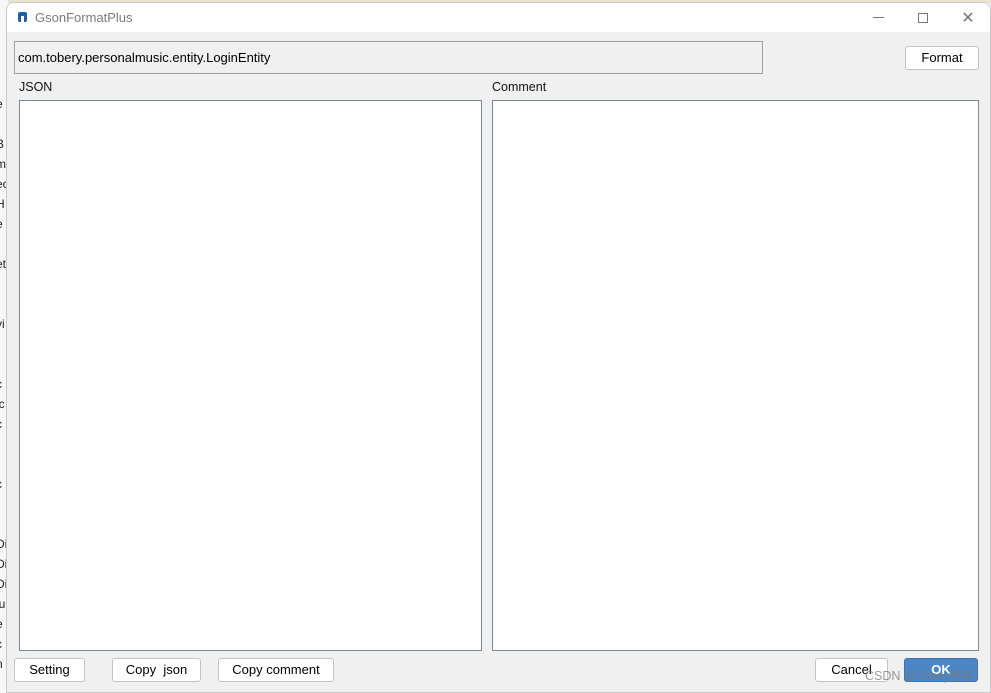  I want to click on maximize-button, so click(923, 17).